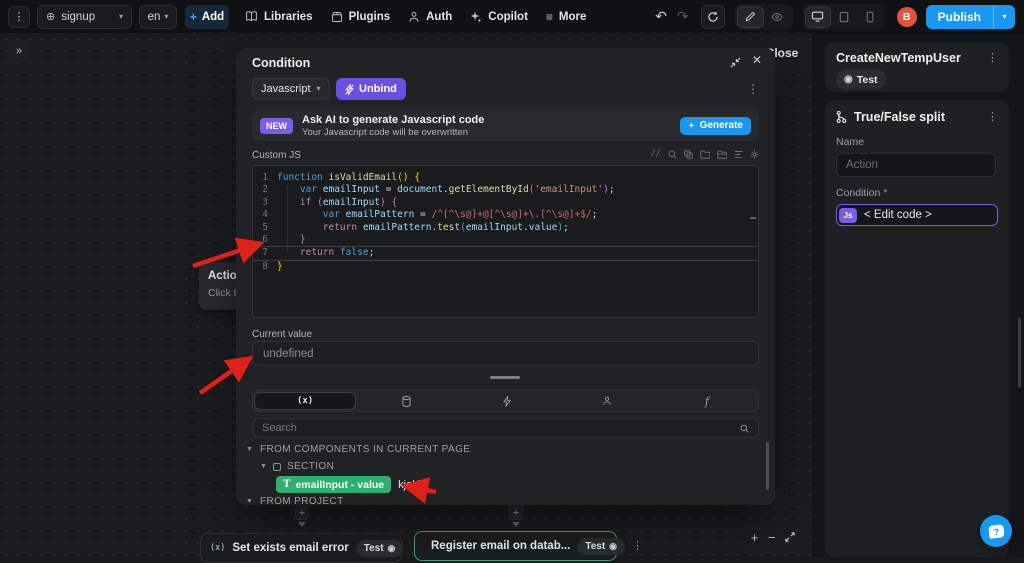 The width and height of the screenshot is (1024, 563). Describe the element at coordinates (516, 524) in the screenshot. I see `connector-arrow-icon` at that location.